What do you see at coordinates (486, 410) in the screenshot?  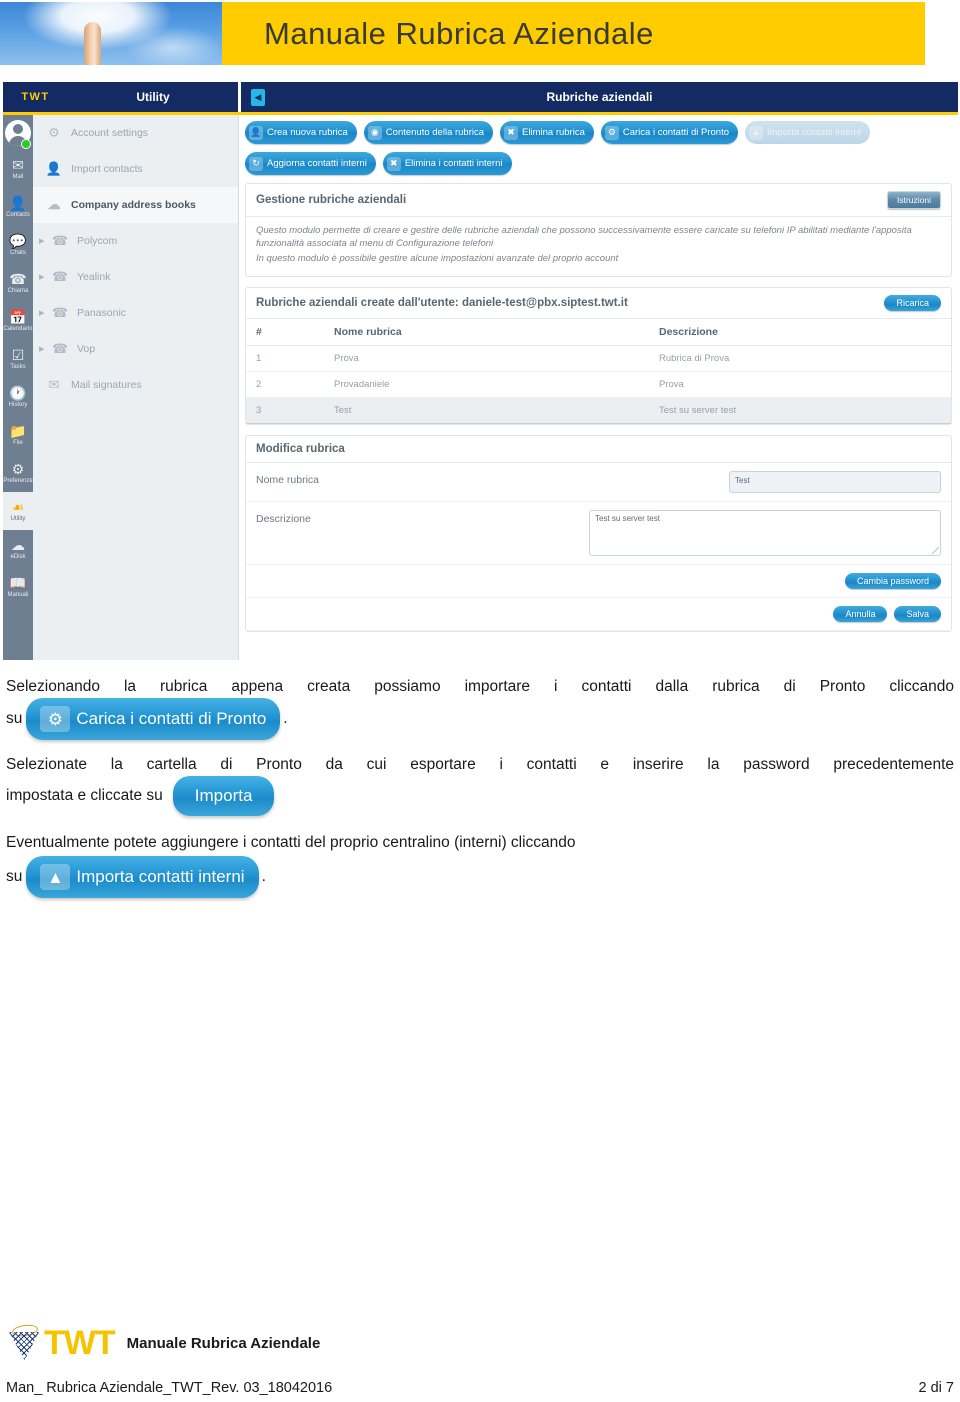 I see `cell-name: Test` at bounding box center [486, 410].